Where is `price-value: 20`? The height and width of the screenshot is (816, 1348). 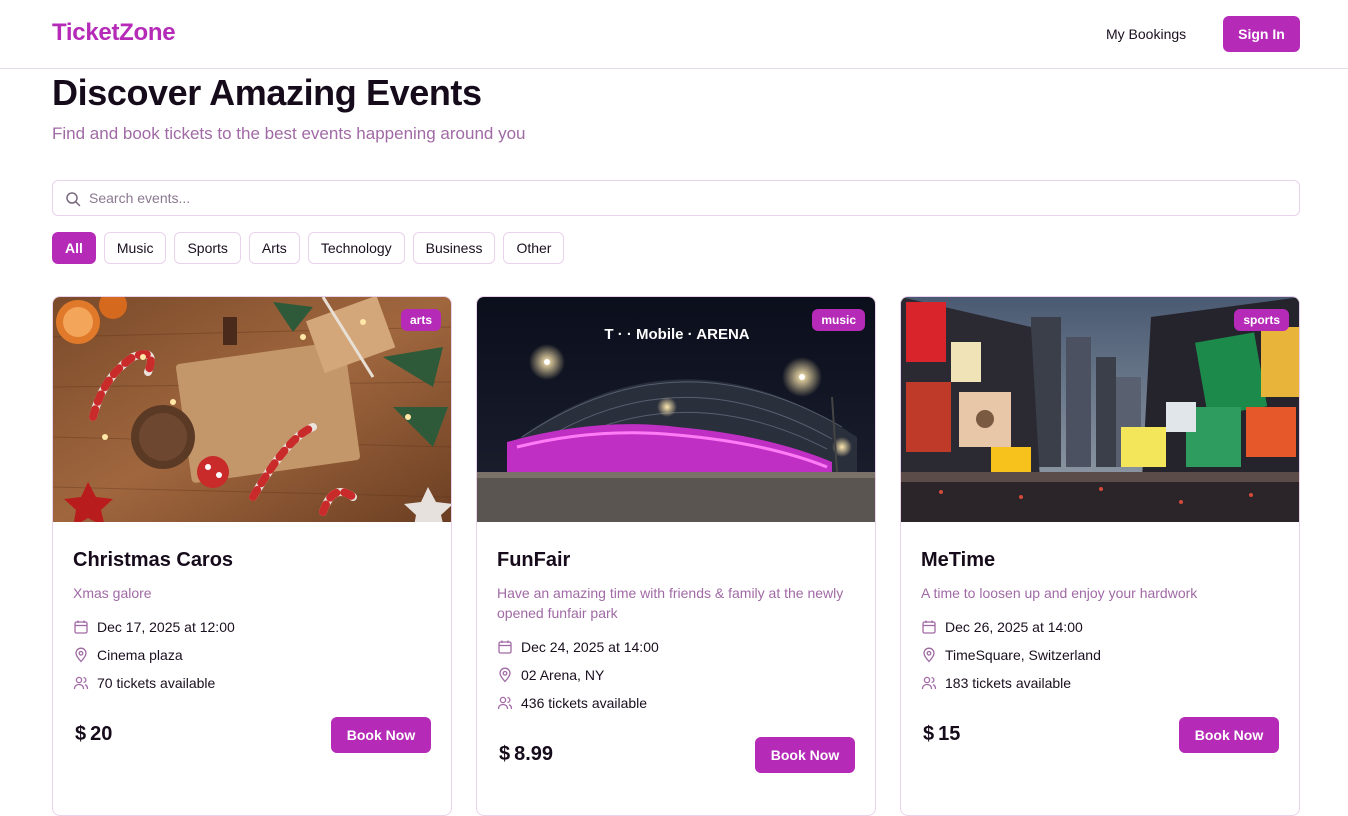
price-value: 20 is located at coordinates (101, 734).